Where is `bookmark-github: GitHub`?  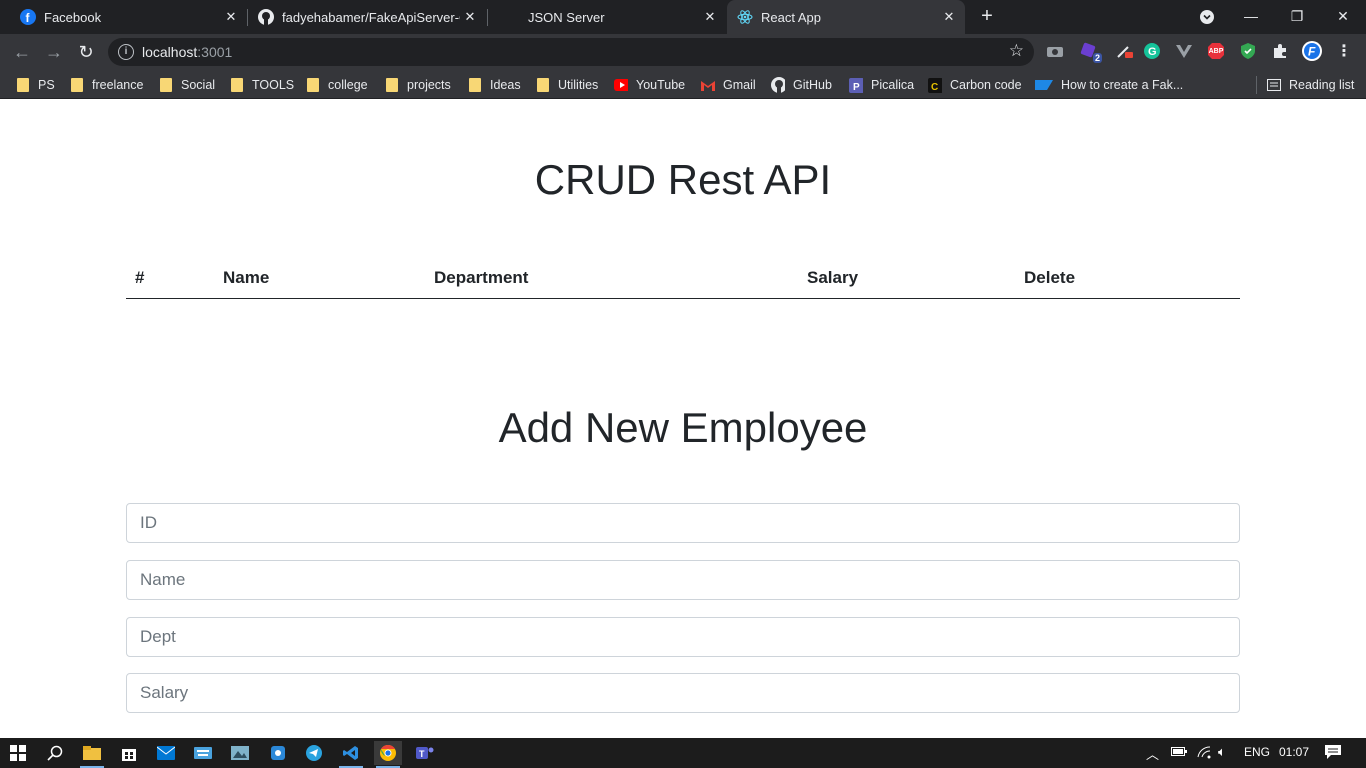 bookmark-github: GitHub is located at coordinates (801, 85).